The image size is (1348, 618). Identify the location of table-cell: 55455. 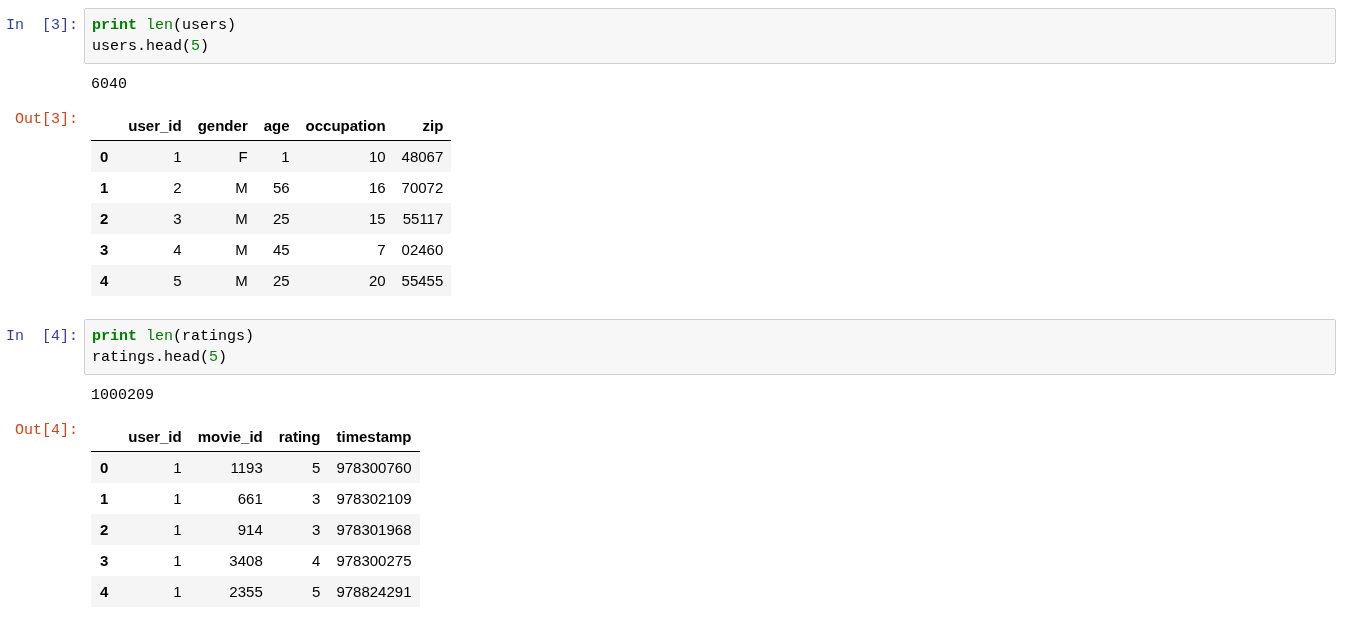
(422, 280).